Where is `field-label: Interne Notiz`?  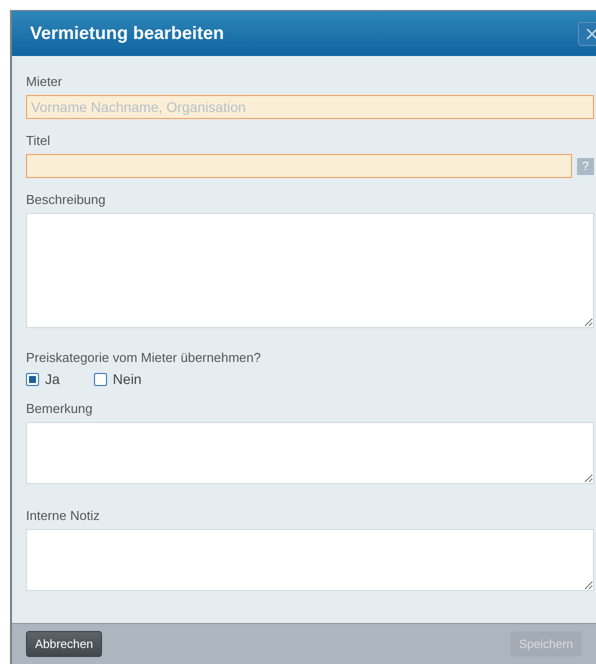
field-label: Interne Notiz is located at coordinates (63, 515).